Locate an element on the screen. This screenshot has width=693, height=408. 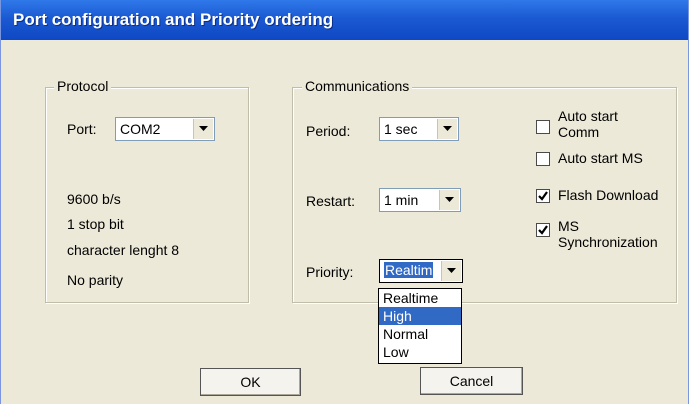
auto-start-comm-checkbox is located at coordinates (543, 127).